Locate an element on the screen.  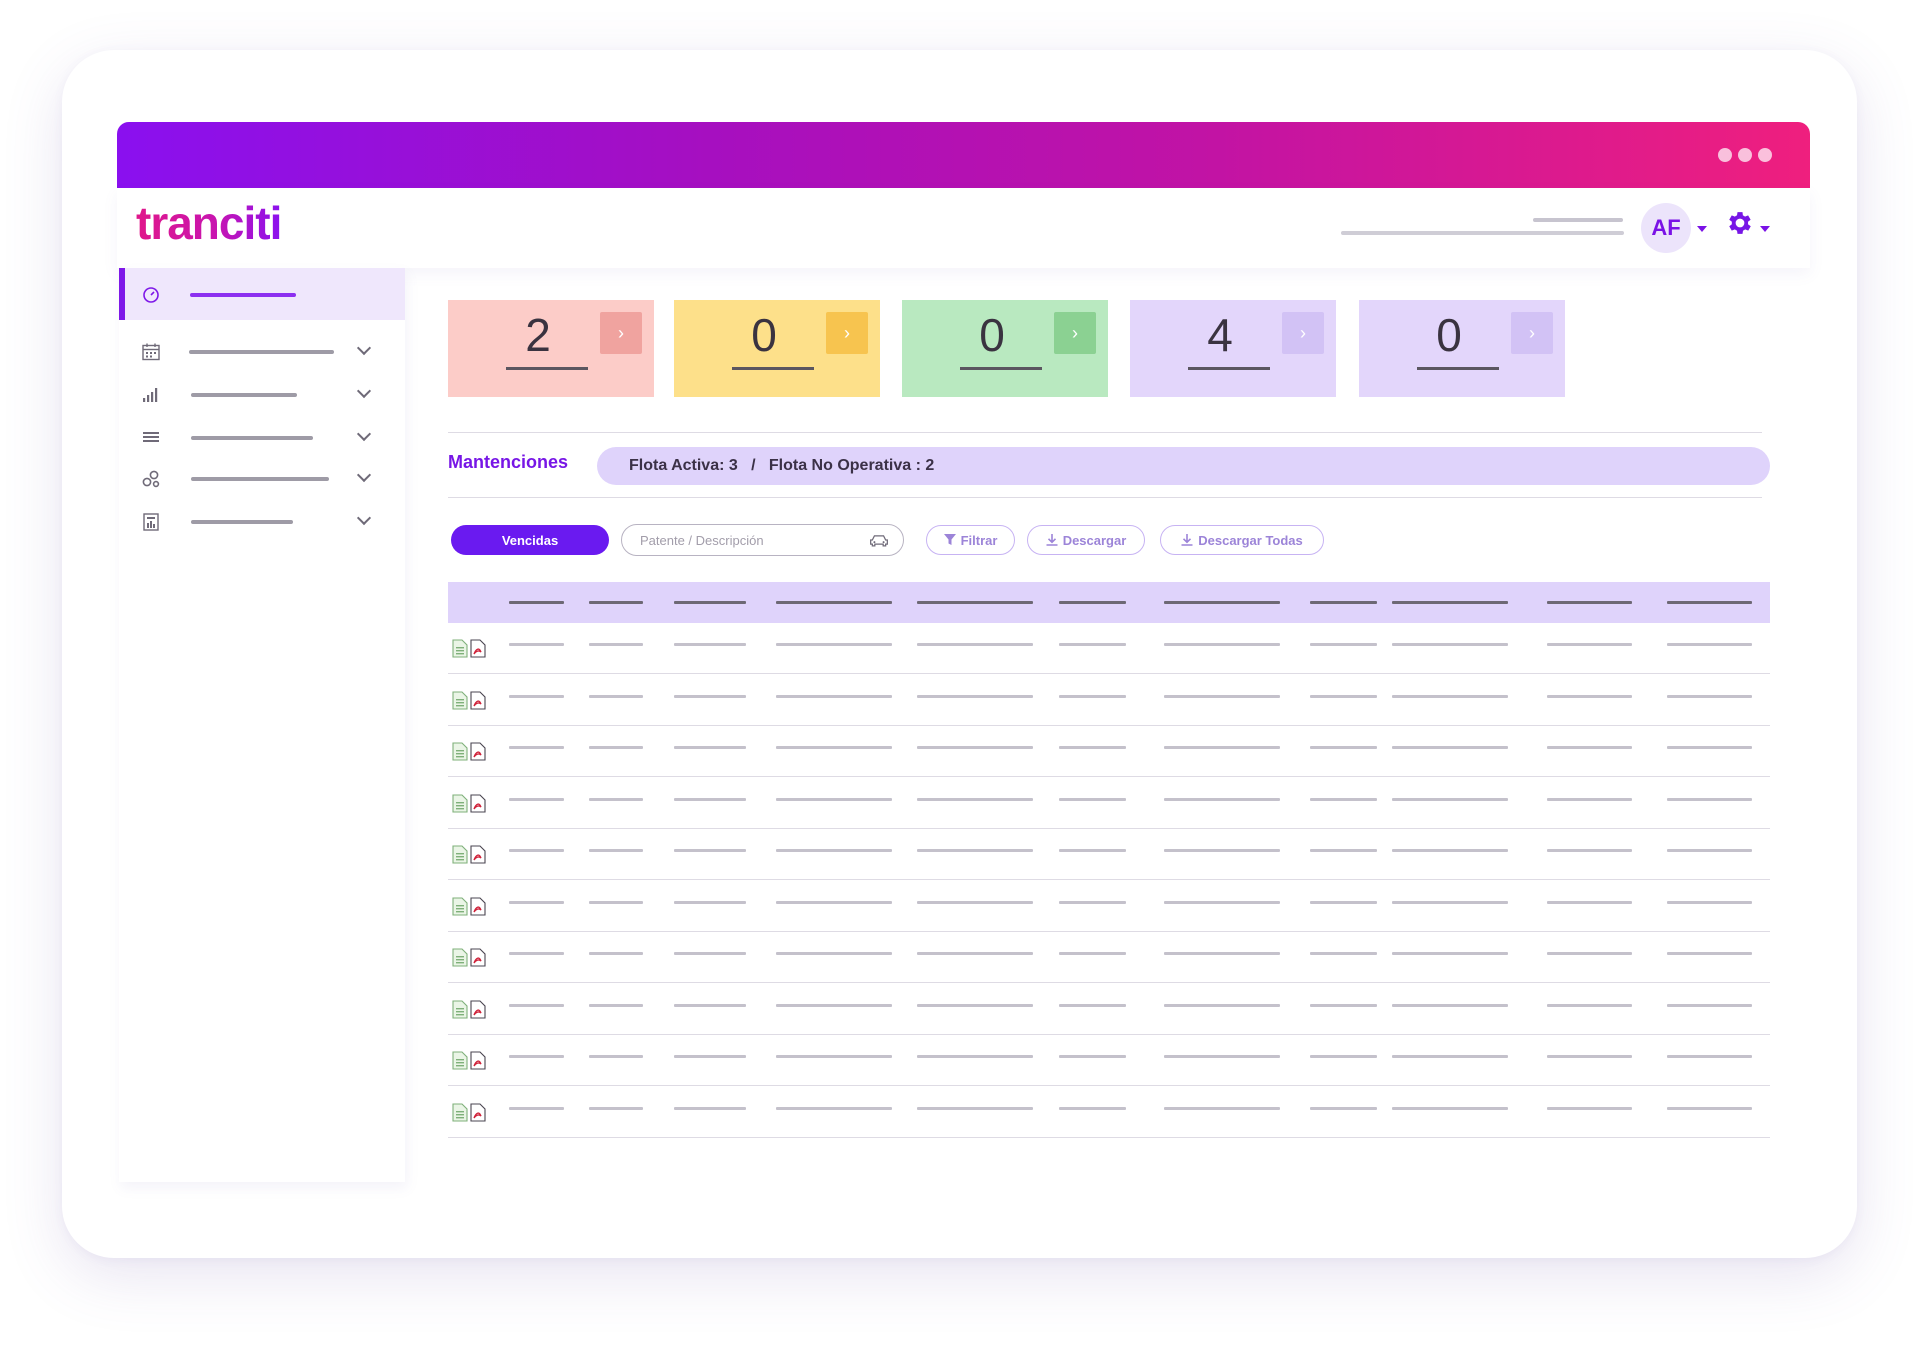
download-icon is located at coordinates (1052, 540).